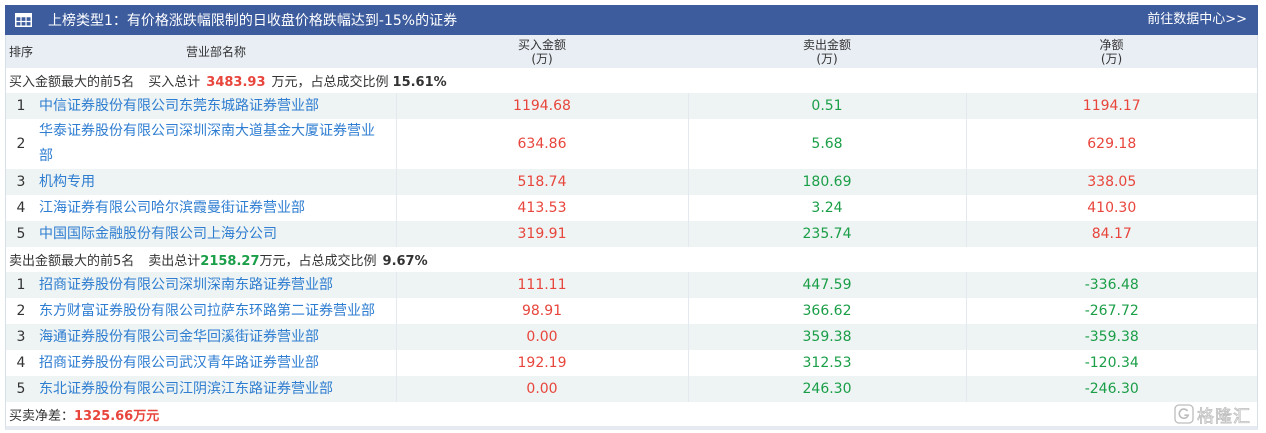  I want to click on broker-name-link: 东北证券股份有限公司江阴滨江东路证券营业部, so click(210, 389).